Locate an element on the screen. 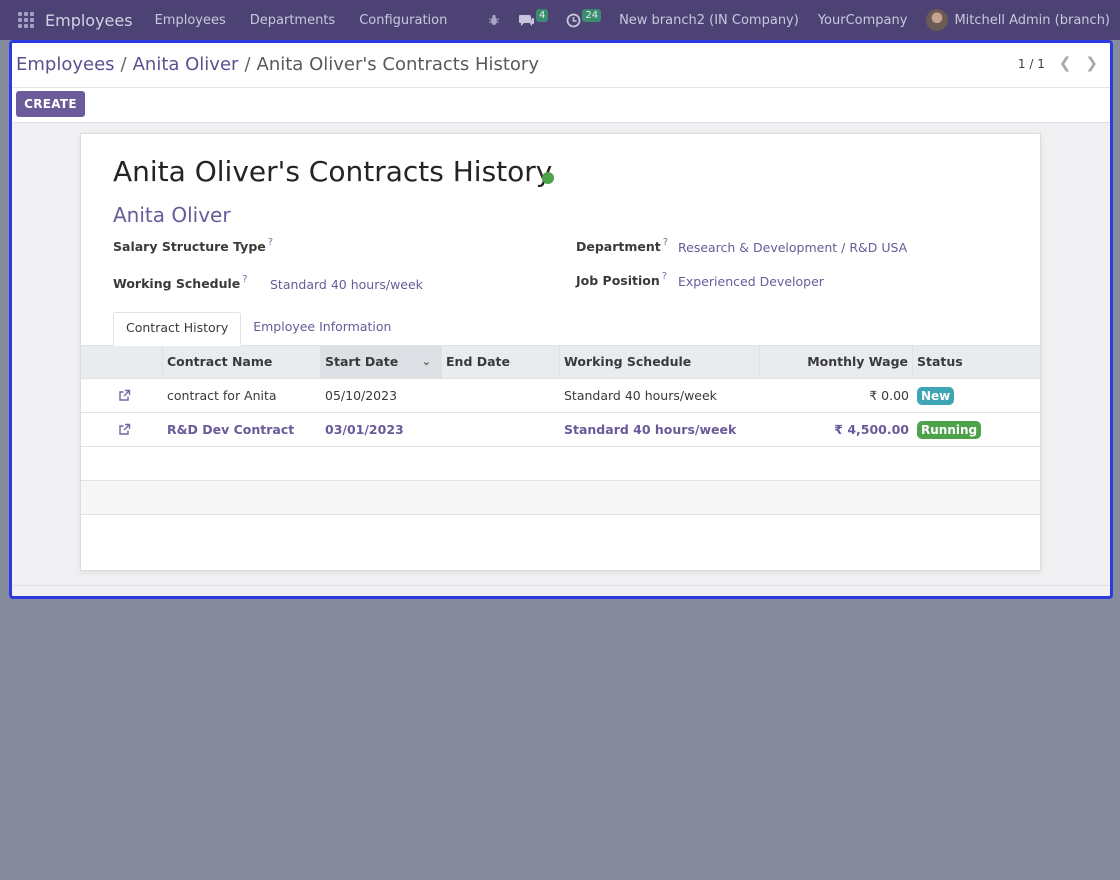 The image size is (1120, 880). company-switcher: YourCompany is located at coordinates (863, 20).